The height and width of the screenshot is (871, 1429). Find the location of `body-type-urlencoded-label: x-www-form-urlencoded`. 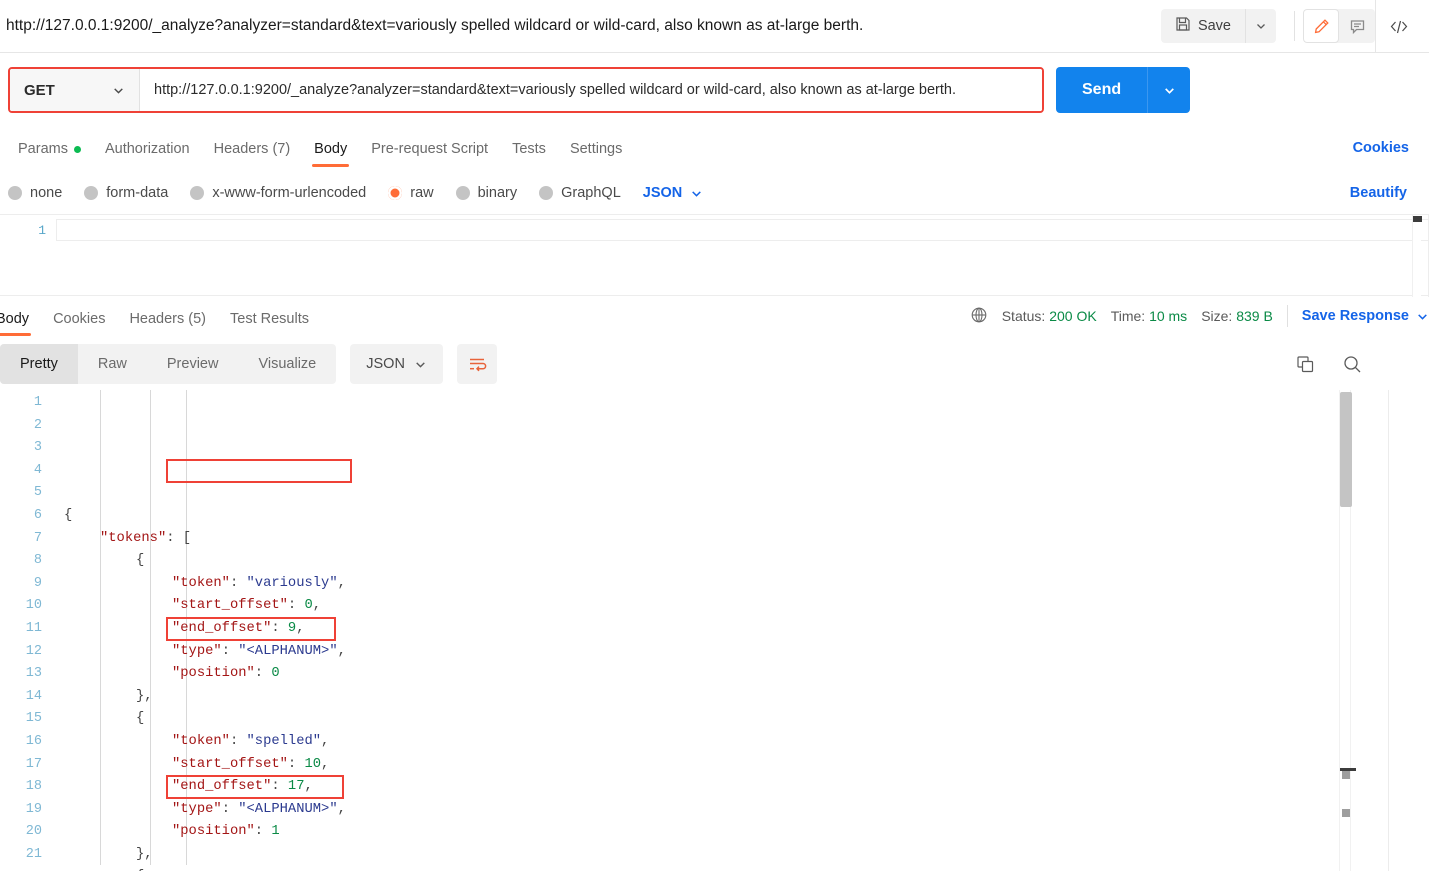

body-type-urlencoded-label: x-www-form-urlencoded is located at coordinates (289, 193).